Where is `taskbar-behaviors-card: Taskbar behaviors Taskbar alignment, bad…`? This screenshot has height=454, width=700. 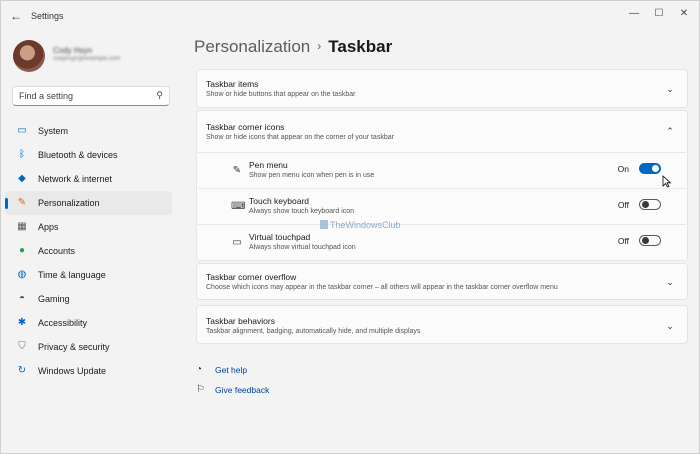
taskbar-behaviors-card: Taskbar behaviors Taskbar alignment, bad… is located at coordinates (442, 324).